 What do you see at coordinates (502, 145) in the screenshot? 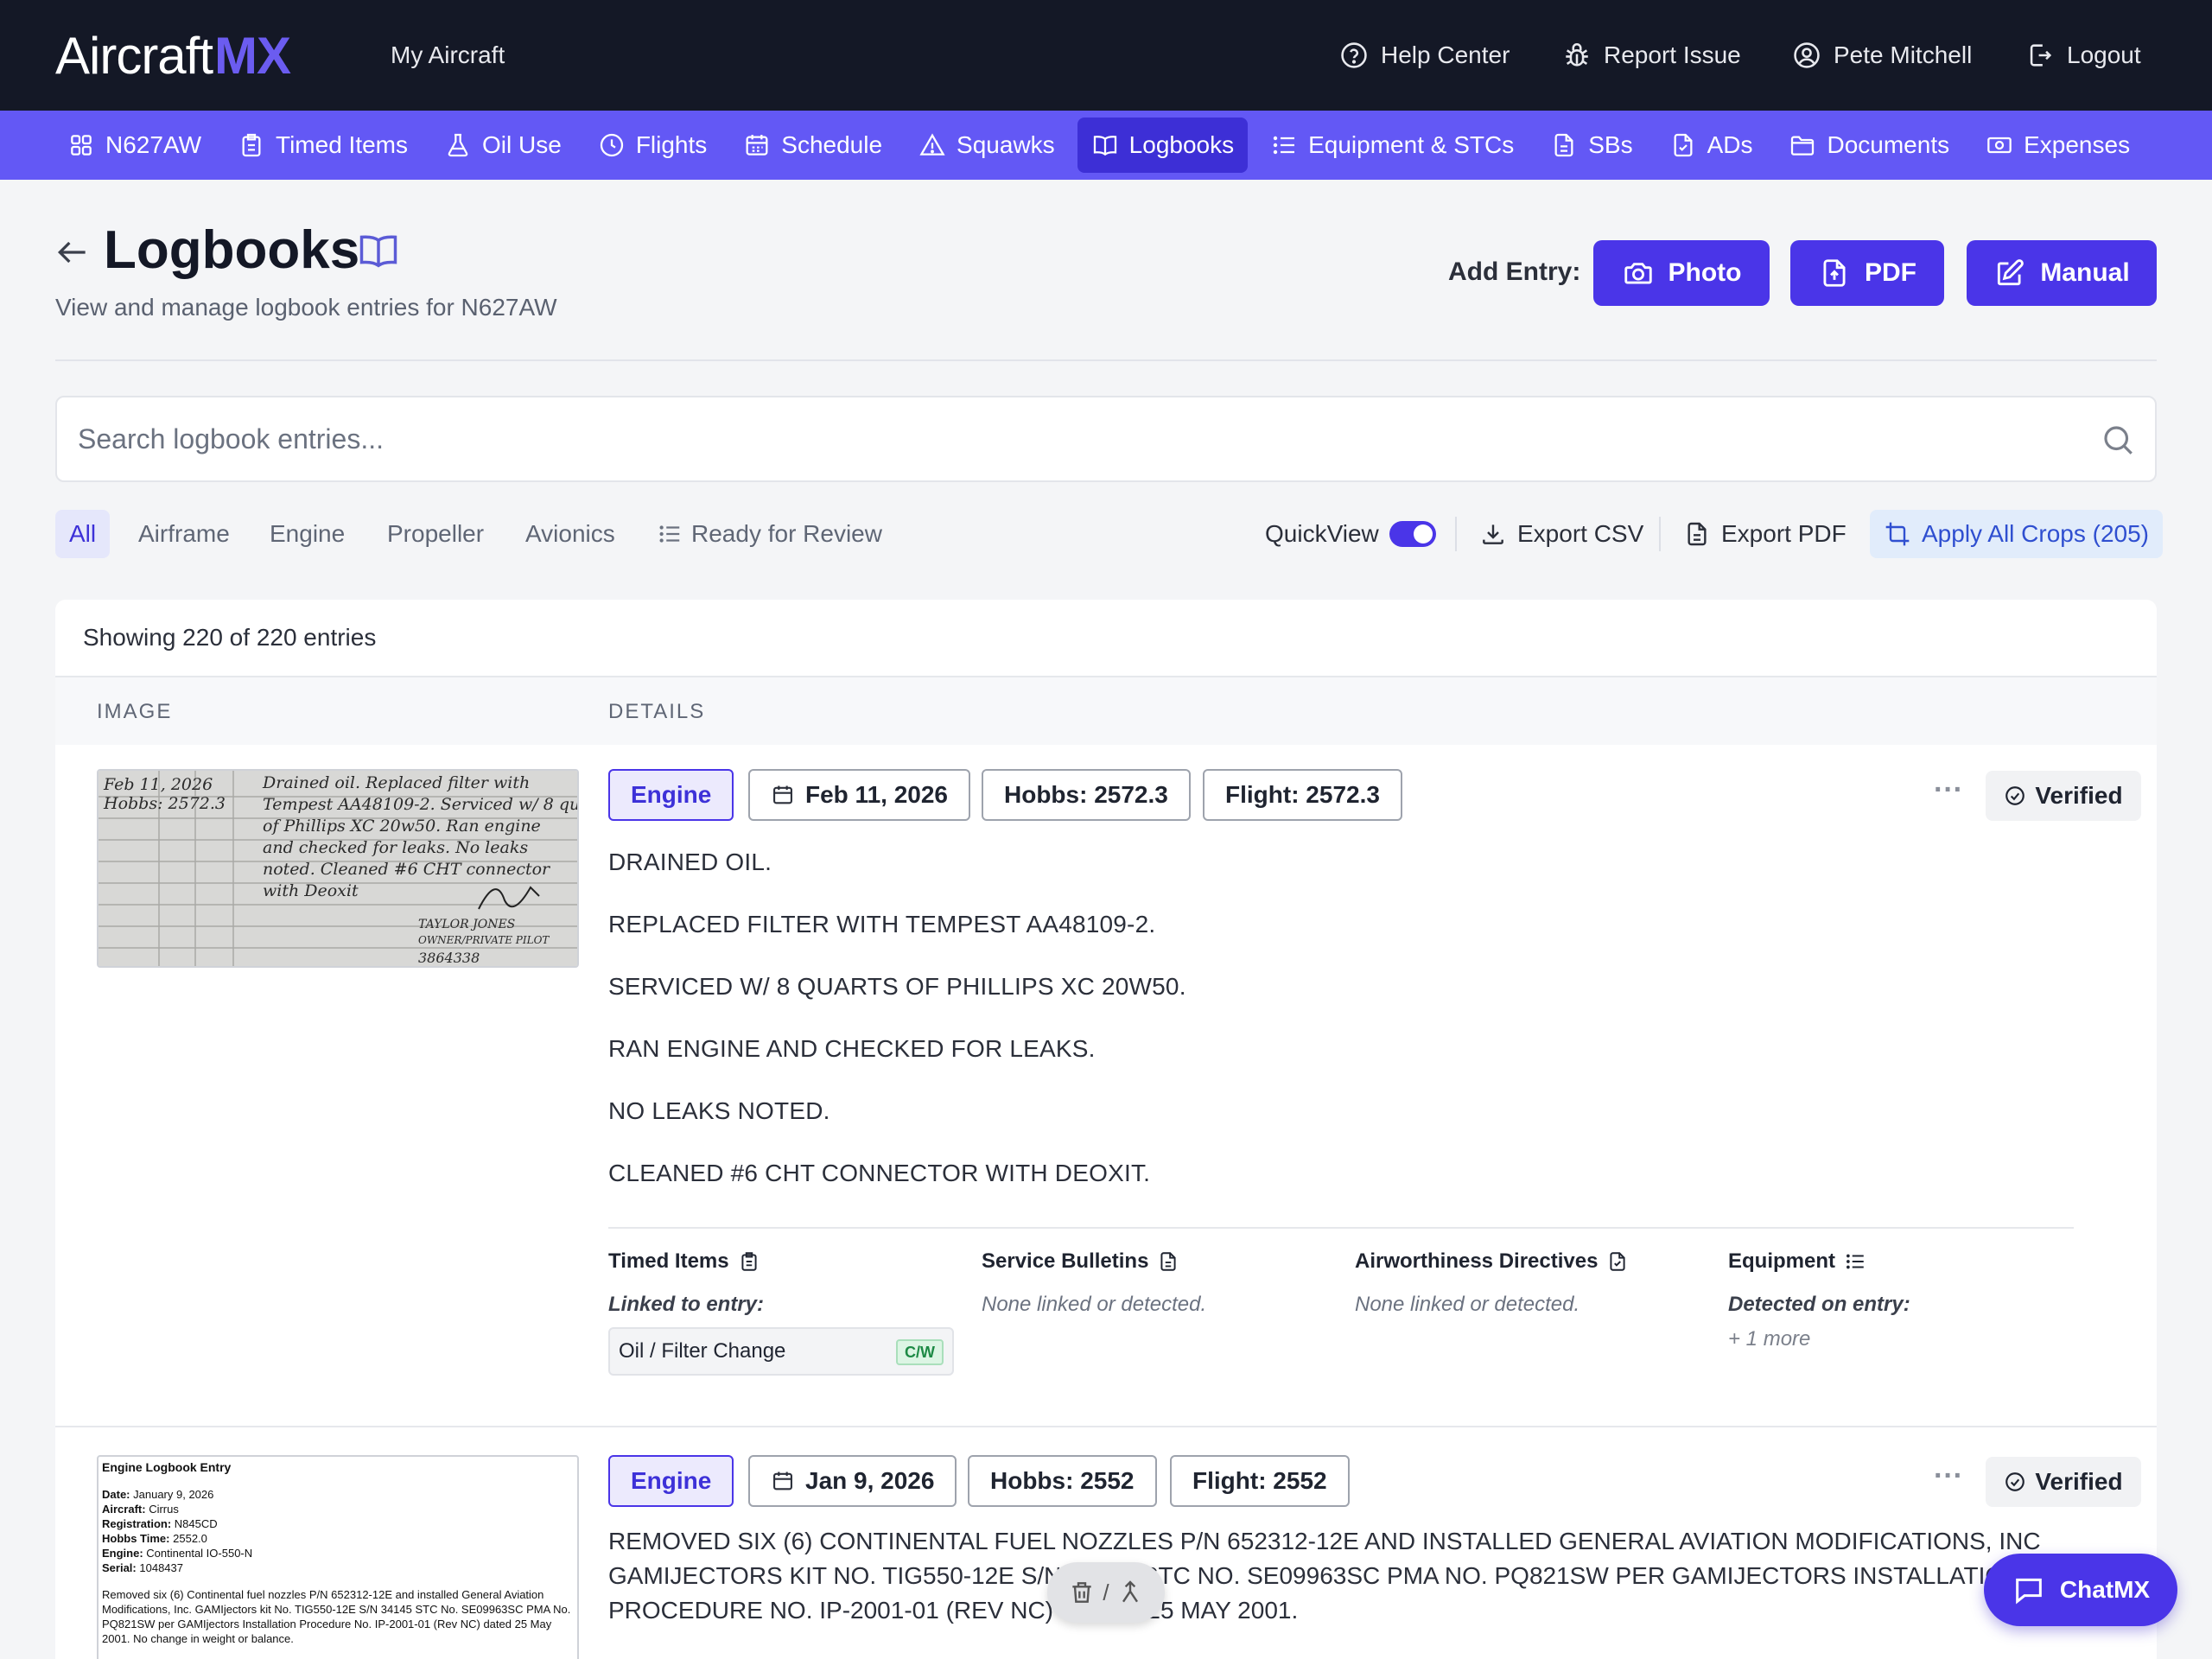
I see `nav-item-oil-use: Oil Use` at bounding box center [502, 145].